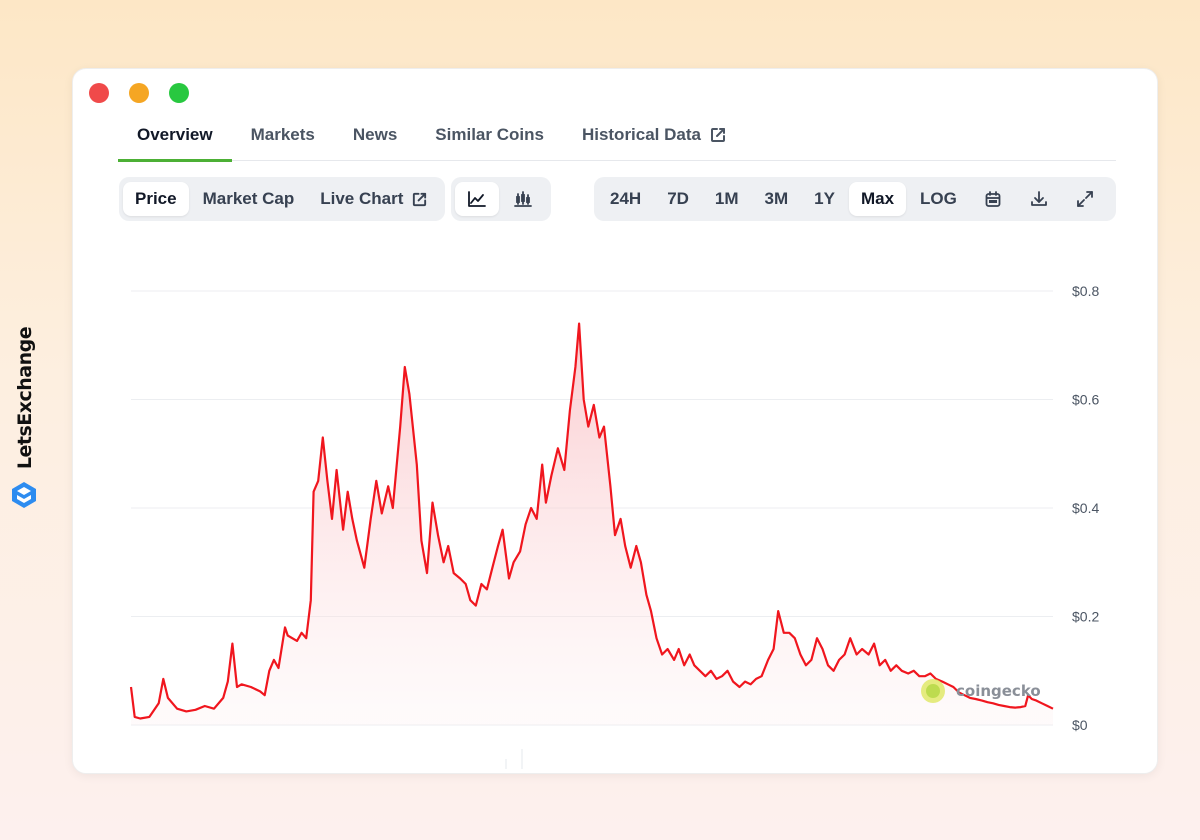  I want to click on y-tick-label: $0.6, so click(1085, 400).